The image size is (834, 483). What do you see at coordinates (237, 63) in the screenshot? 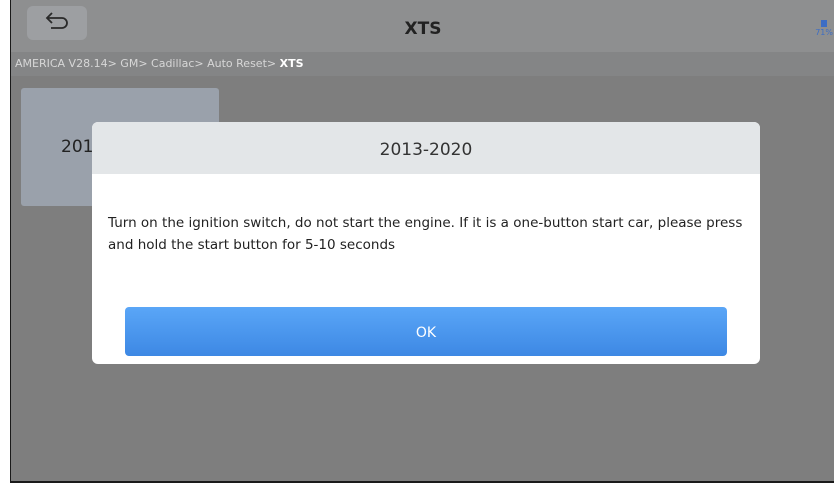
I see `breadcrumb-item: Auto Reset` at bounding box center [237, 63].